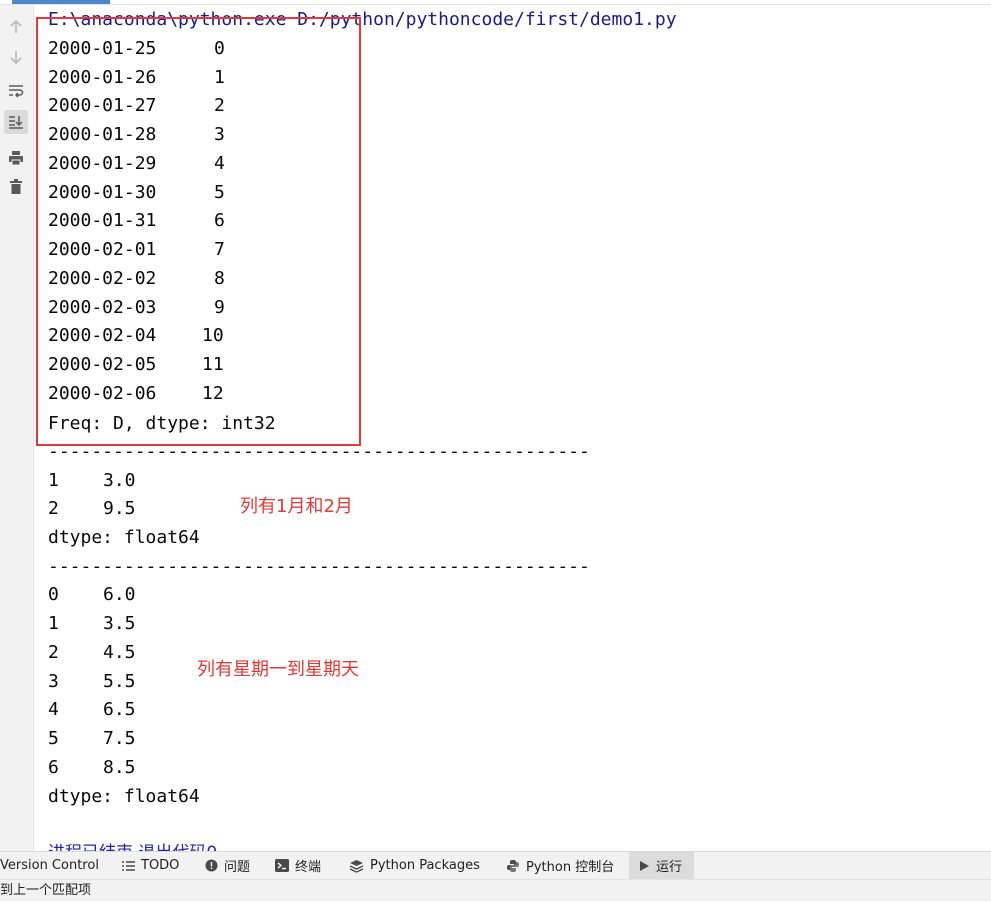 Image resolution: width=991 pixels, height=902 pixels. Describe the element at coordinates (513, 866) in the screenshot. I see `python-icon` at that location.